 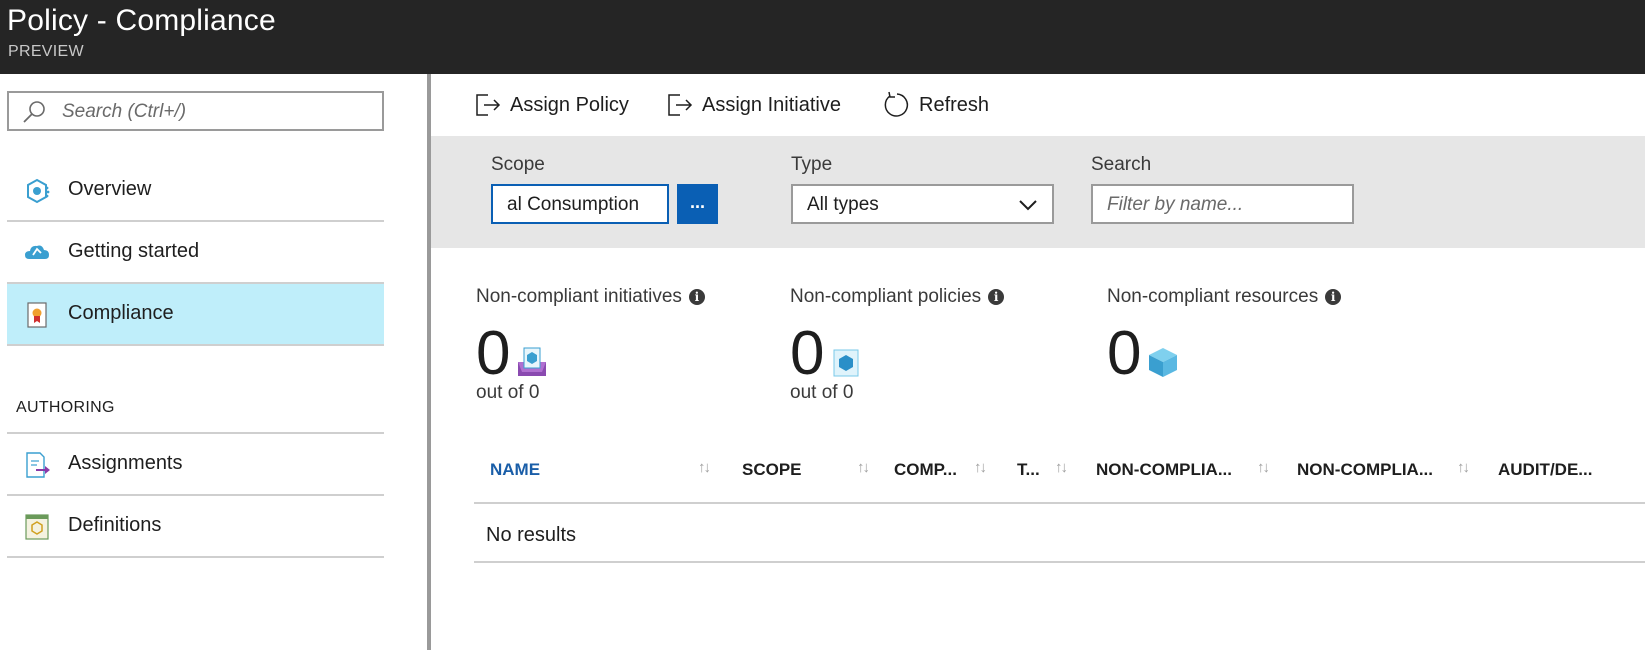 I want to click on type-select-value: All types, so click(x=843, y=204).